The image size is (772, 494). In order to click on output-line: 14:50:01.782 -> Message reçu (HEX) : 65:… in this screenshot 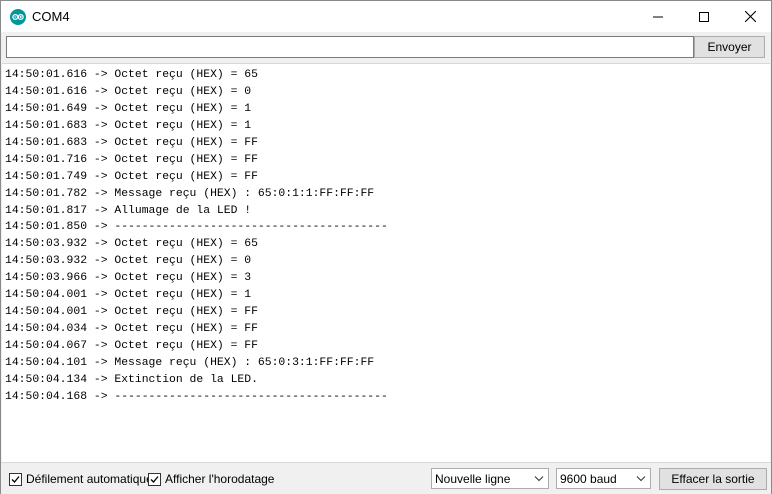, I will do `click(190, 193)`.